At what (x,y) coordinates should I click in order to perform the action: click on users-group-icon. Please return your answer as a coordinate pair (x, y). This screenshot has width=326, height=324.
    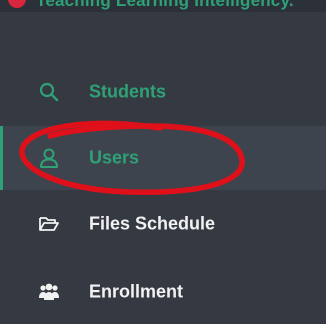
    Looking at the image, I should click on (49, 292).